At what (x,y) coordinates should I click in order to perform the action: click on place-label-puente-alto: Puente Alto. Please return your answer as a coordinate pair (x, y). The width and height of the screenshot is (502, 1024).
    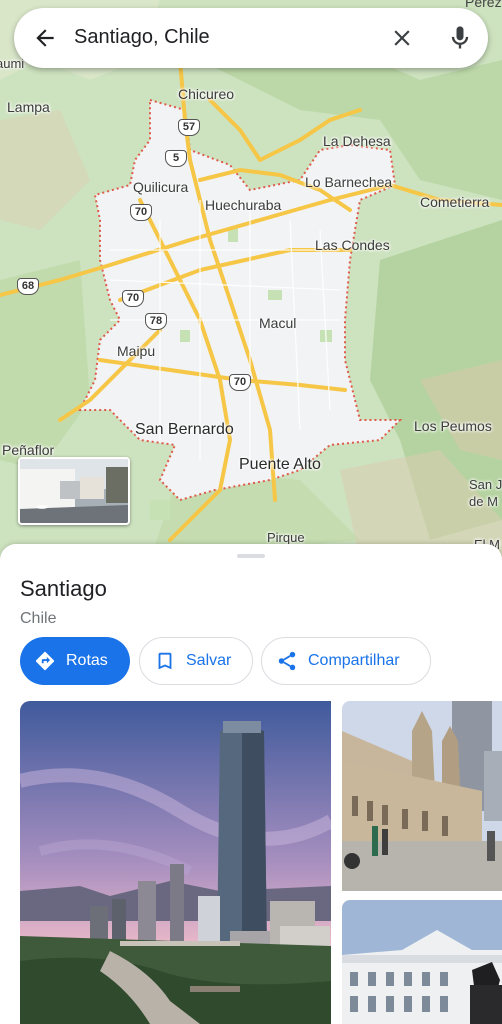
    Looking at the image, I should click on (280, 464).